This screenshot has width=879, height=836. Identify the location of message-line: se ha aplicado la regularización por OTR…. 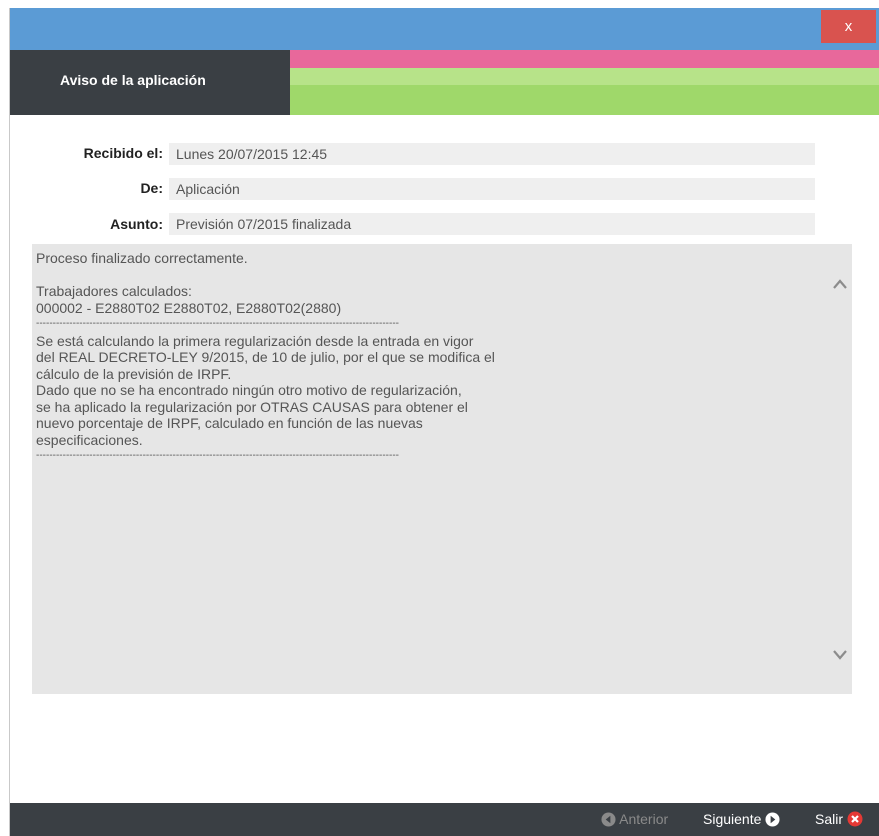
(252, 406).